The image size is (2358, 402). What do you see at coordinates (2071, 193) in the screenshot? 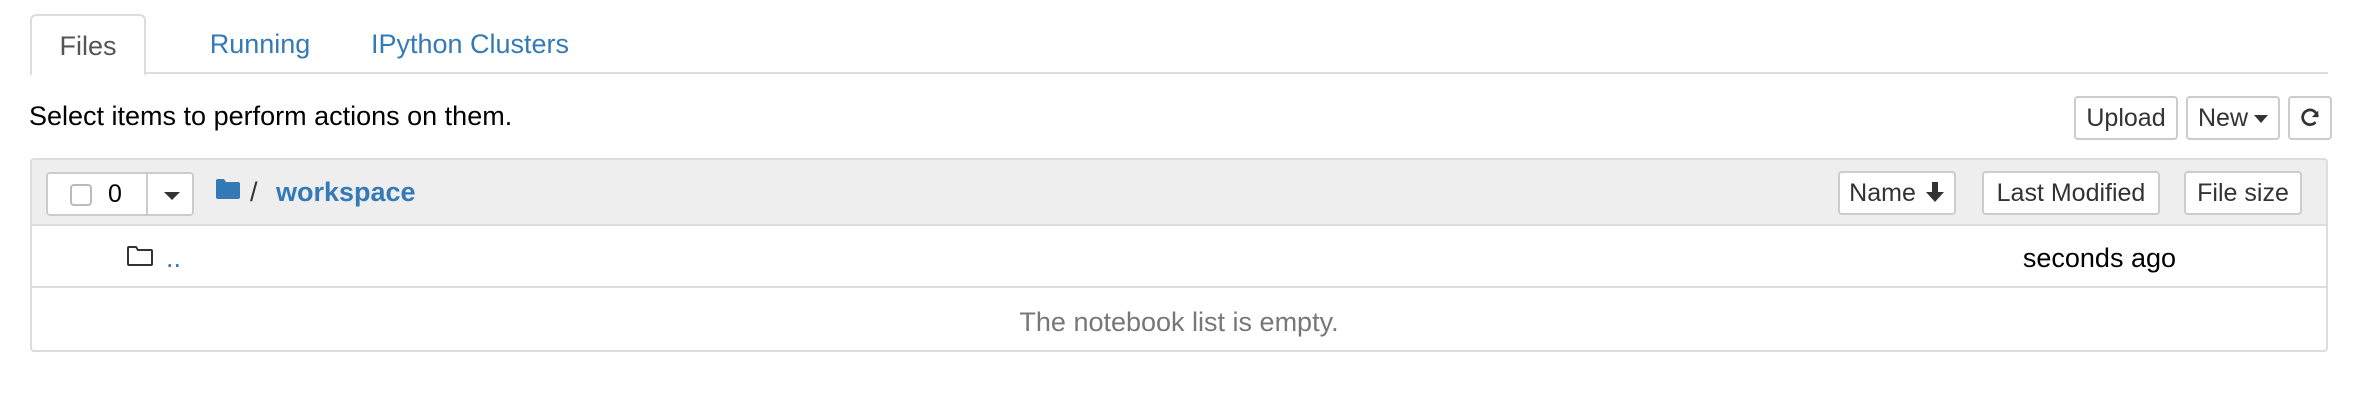
I see `sort-by-last-modified-button: Last Modified` at bounding box center [2071, 193].